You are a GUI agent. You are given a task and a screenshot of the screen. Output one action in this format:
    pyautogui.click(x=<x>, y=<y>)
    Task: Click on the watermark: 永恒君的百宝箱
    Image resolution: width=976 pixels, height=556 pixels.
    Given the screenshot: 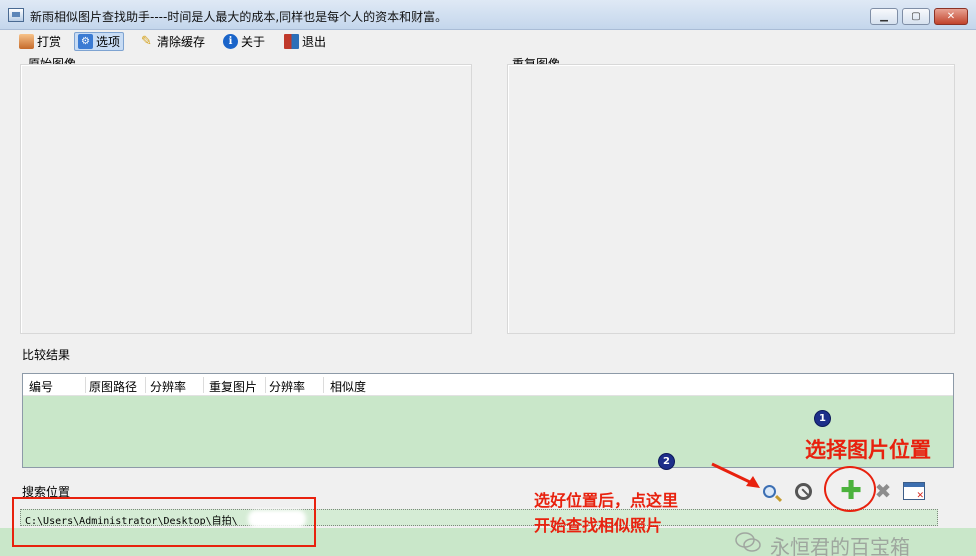 What is the action you would take?
    pyautogui.click(x=840, y=545)
    